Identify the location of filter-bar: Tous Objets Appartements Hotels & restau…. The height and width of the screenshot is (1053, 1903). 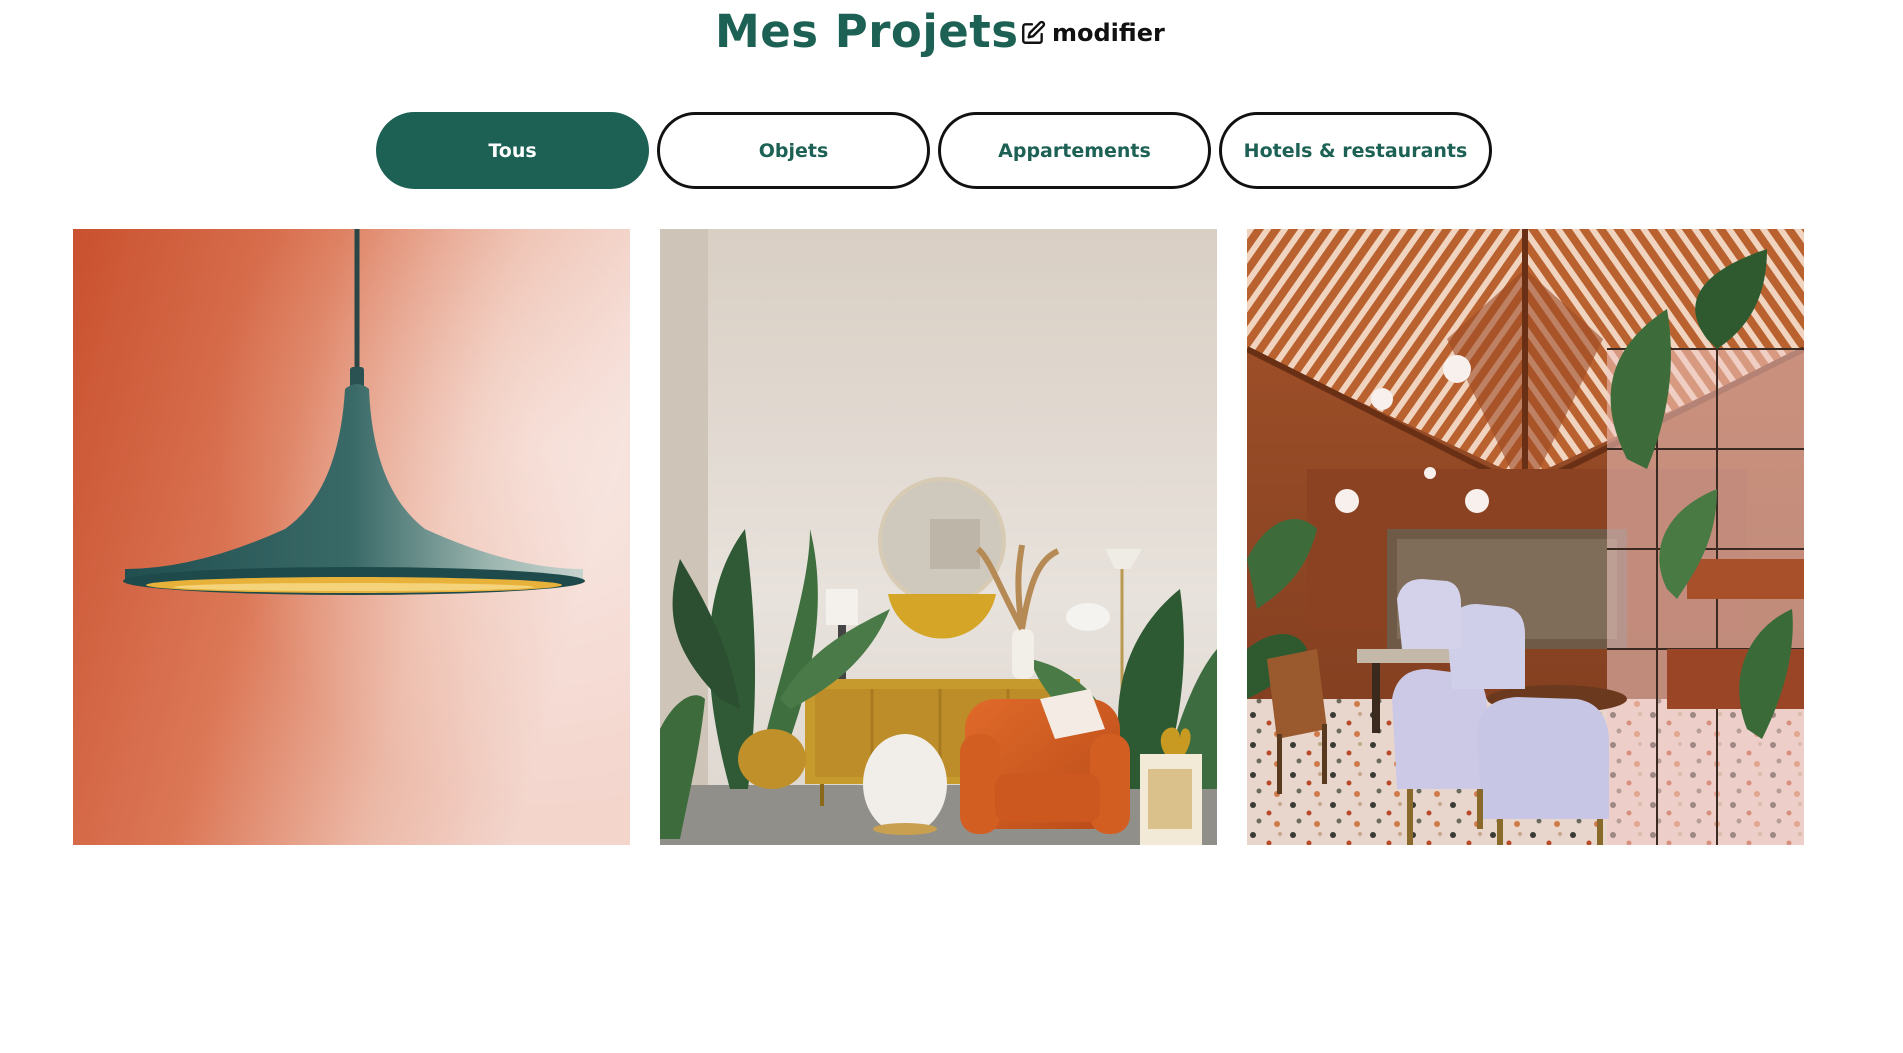
(934, 150).